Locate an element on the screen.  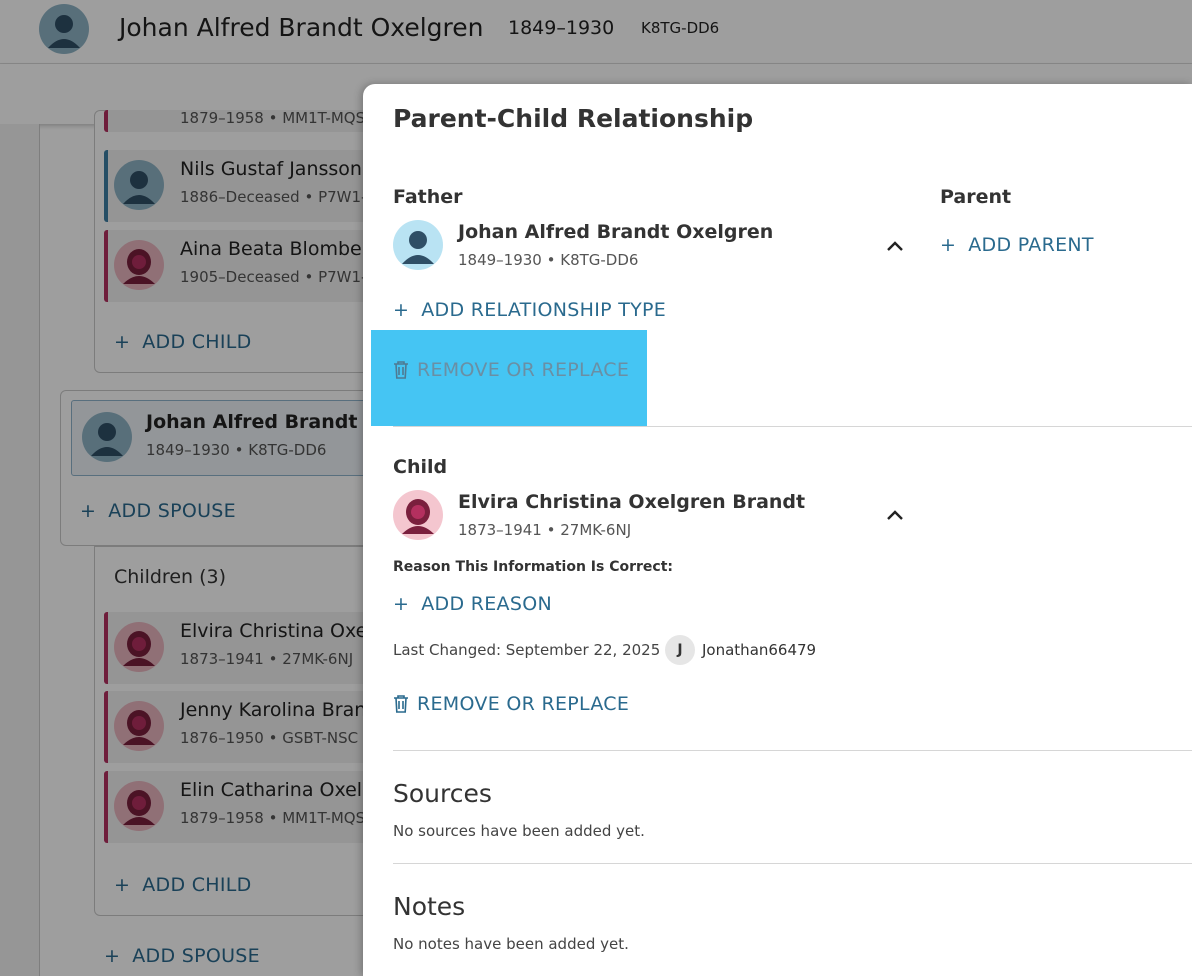
father-label: Father is located at coordinates (428, 197).